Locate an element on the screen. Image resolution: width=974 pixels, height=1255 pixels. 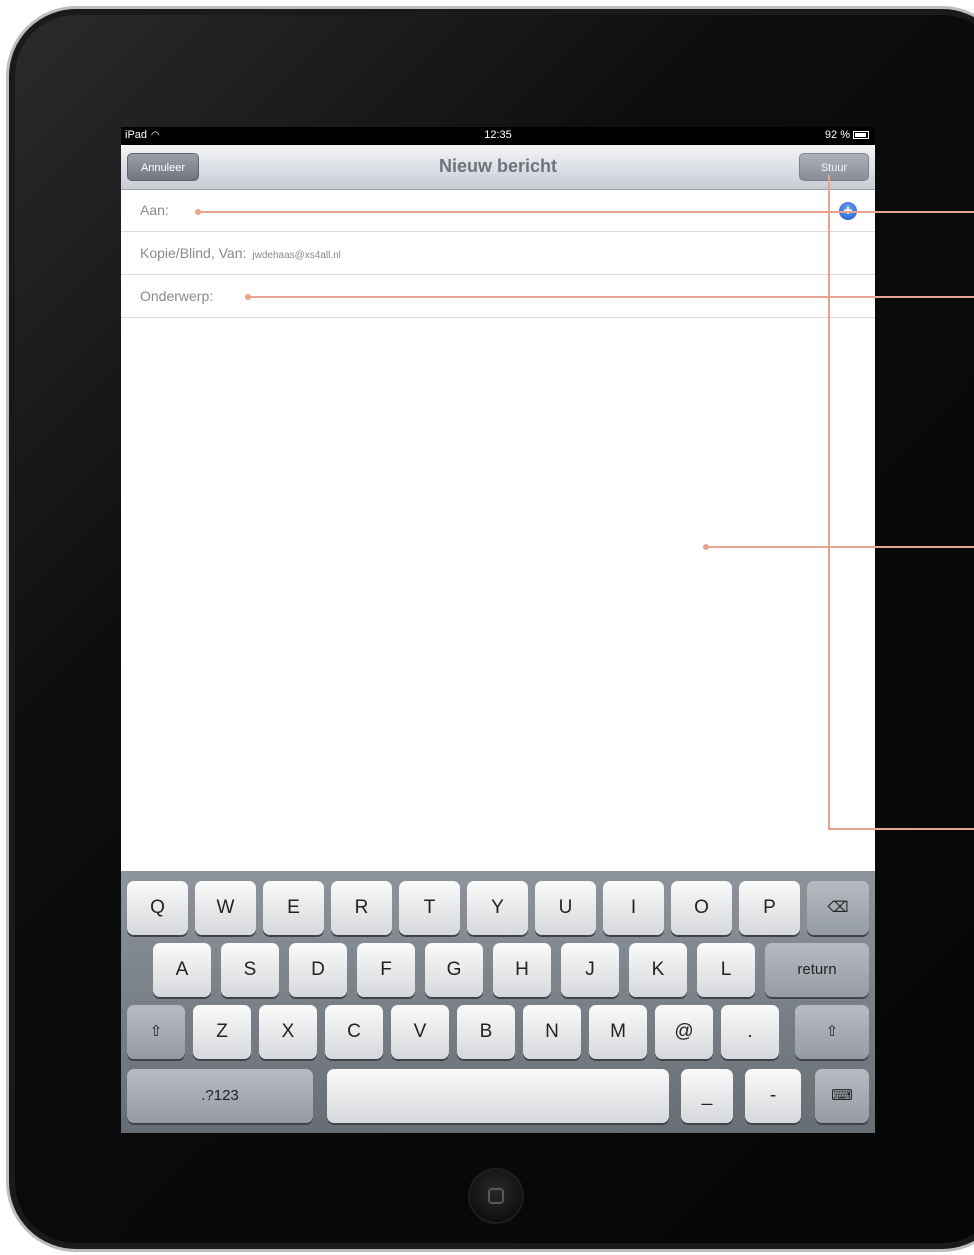
key-w: W is located at coordinates (225, 908).